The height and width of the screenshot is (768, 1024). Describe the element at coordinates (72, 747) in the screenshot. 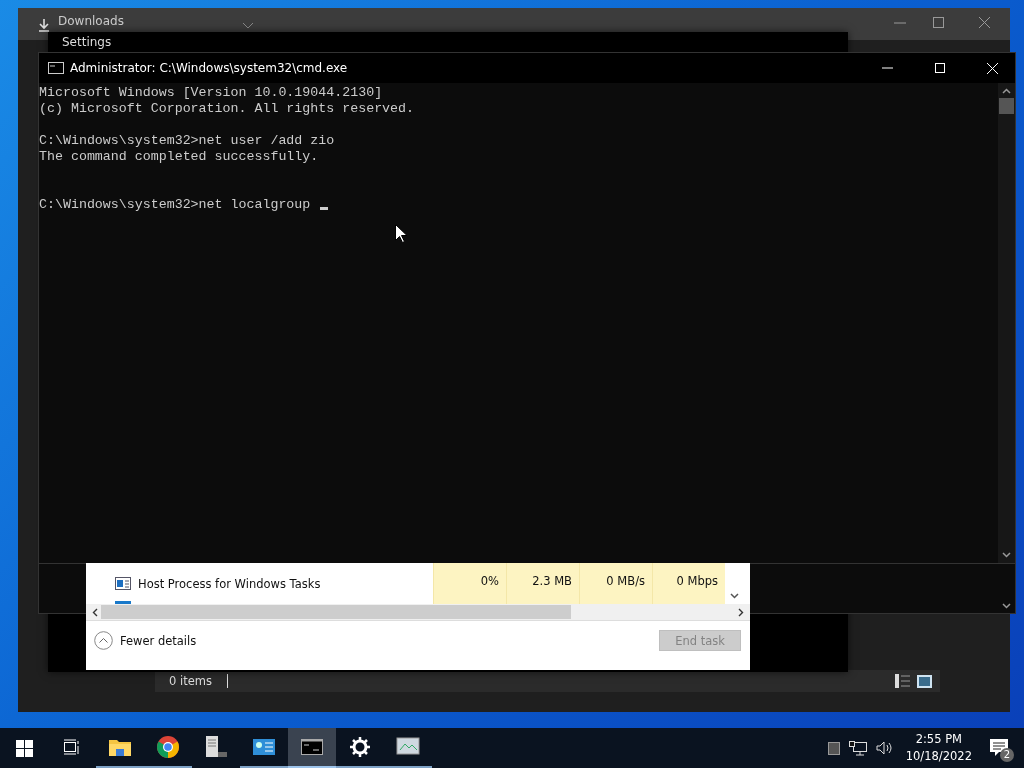

I see `task-view-icon` at that location.